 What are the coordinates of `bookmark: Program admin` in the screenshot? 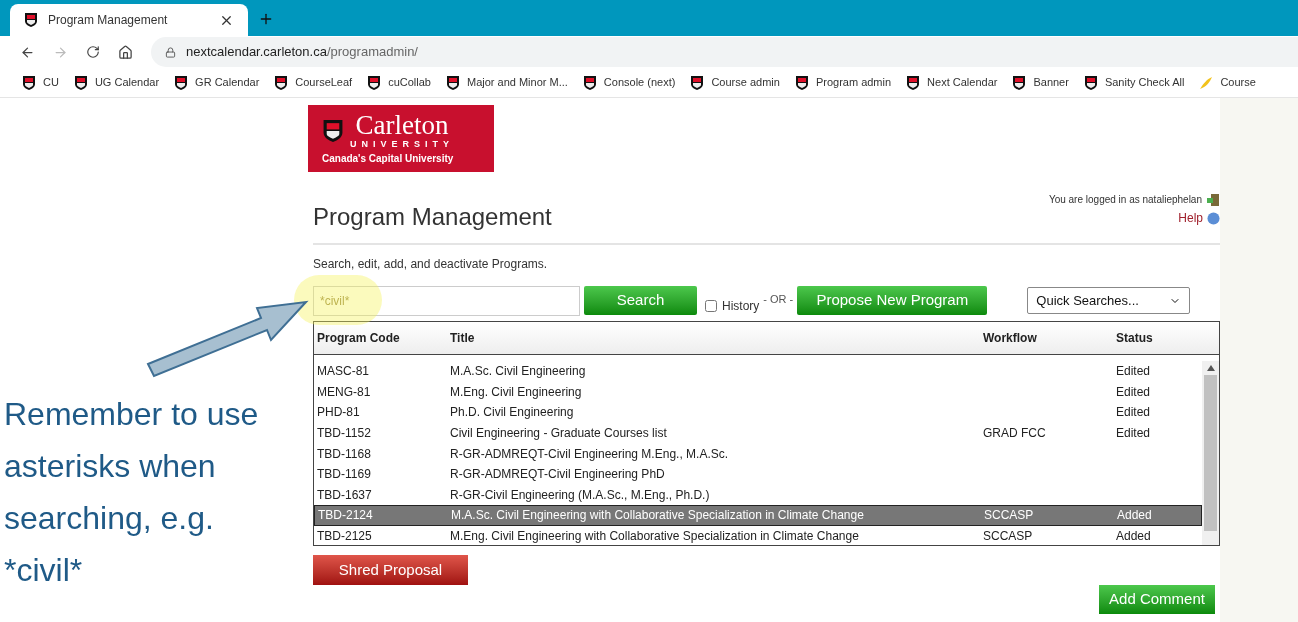 It's located at (843, 82).